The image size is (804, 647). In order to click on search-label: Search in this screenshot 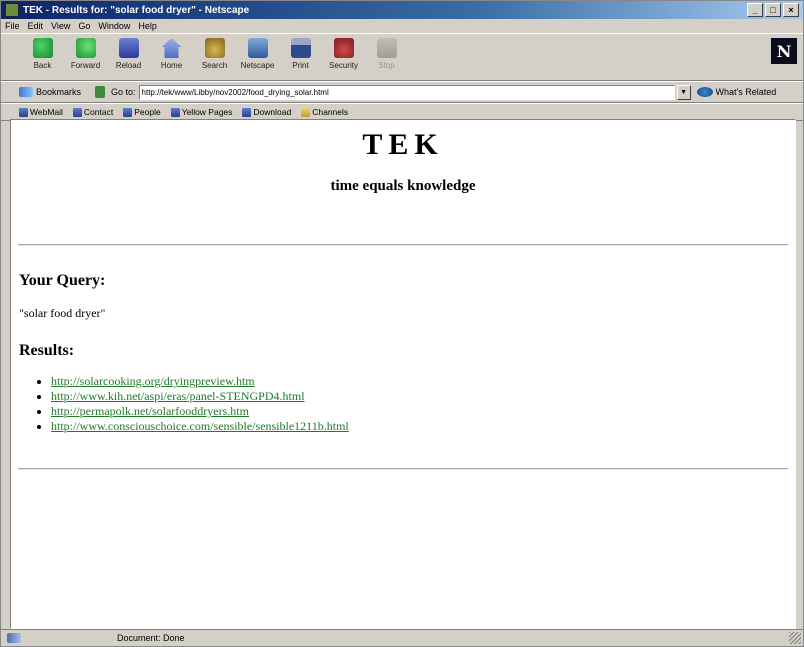, I will do `click(214, 65)`.